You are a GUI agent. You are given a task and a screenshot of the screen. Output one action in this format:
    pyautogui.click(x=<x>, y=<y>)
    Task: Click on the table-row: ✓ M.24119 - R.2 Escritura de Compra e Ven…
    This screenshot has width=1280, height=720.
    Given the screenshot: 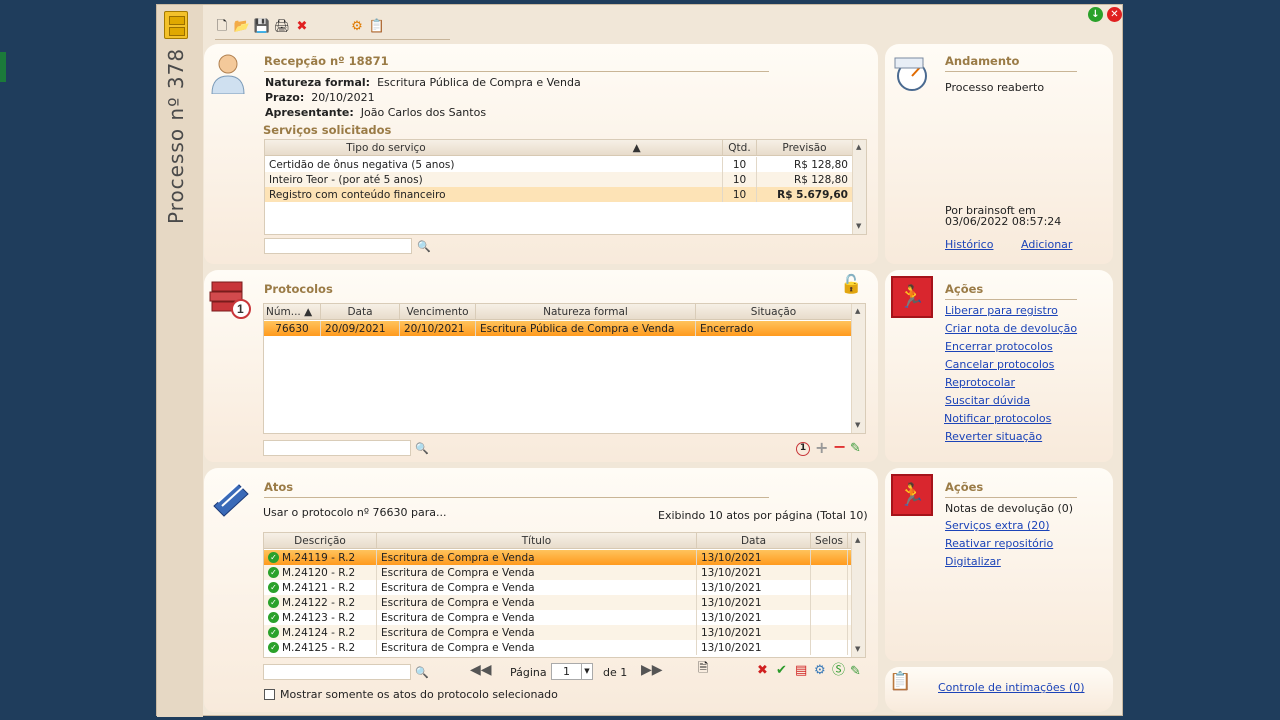 What is the action you would take?
    pyautogui.click(x=558, y=557)
    